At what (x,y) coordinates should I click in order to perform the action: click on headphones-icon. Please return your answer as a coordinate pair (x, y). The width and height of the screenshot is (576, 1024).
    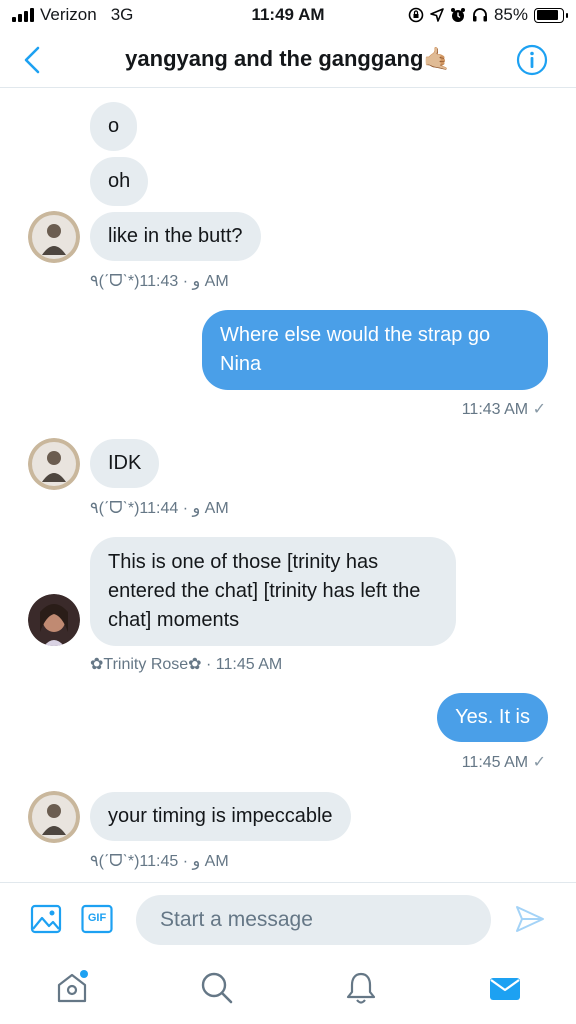
    Looking at the image, I should click on (479, 15).